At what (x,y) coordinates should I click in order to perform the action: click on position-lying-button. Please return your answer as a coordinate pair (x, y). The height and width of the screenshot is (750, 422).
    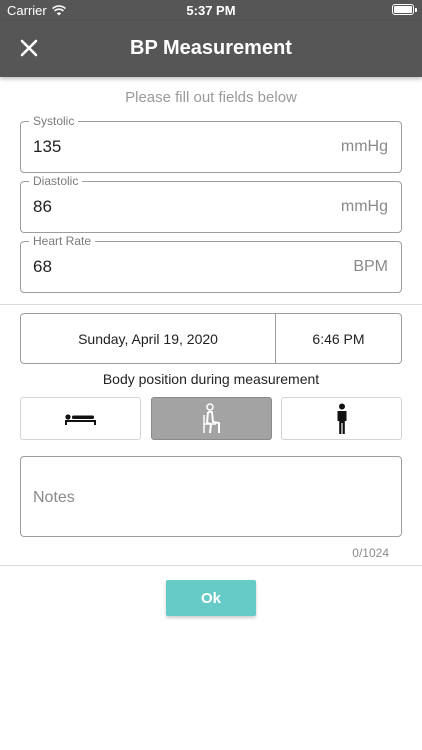
    Looking at the image, I should click on (80, 418).